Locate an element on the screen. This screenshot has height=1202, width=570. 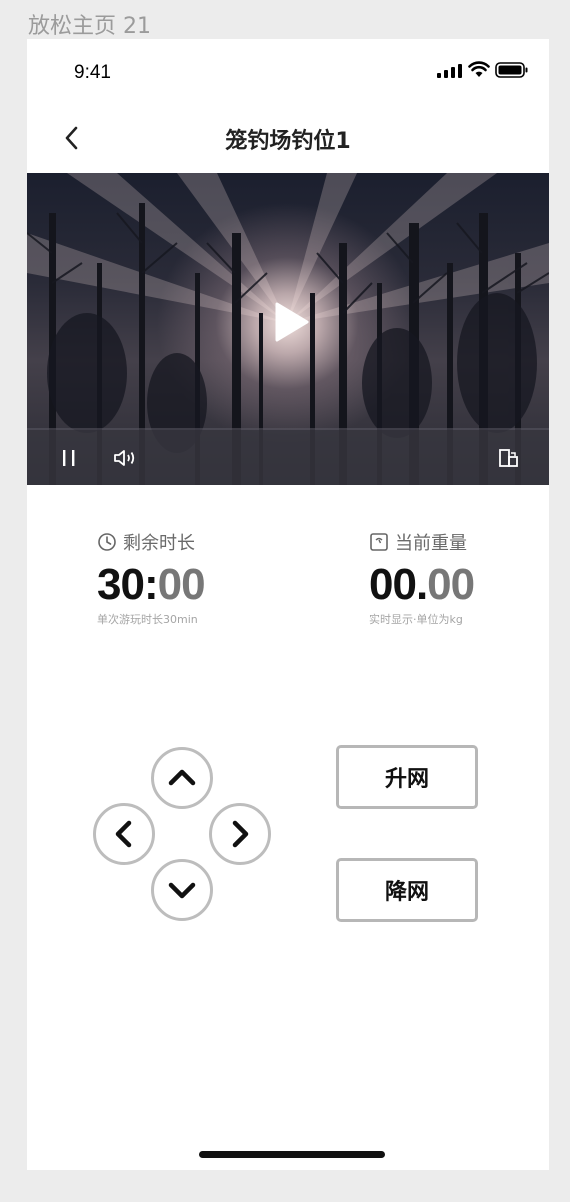
remaining-time-label: 剩余时长 is located at coordinates (159, 543).